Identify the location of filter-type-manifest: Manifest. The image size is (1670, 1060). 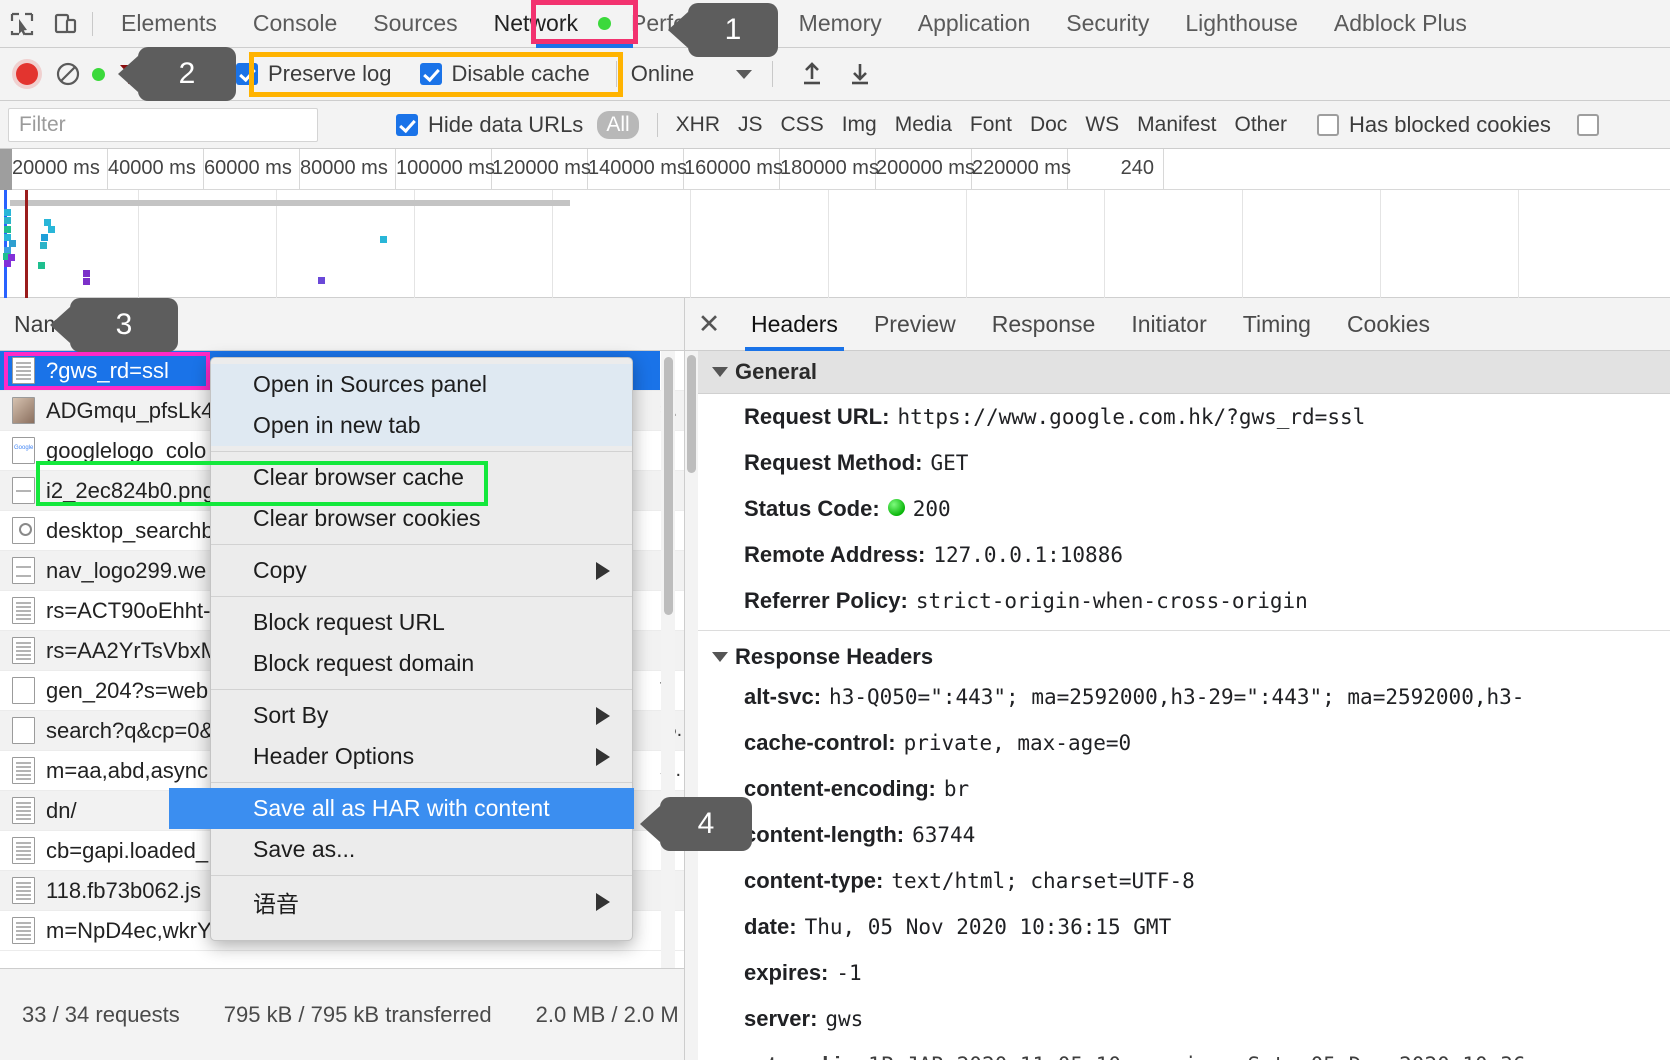
(1176, 125).